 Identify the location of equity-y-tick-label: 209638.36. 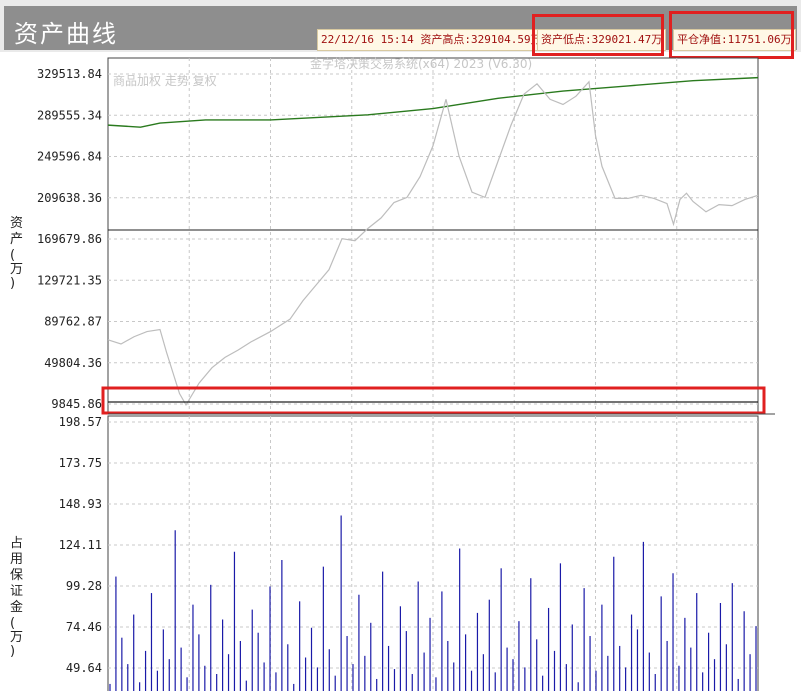
(69, 198).